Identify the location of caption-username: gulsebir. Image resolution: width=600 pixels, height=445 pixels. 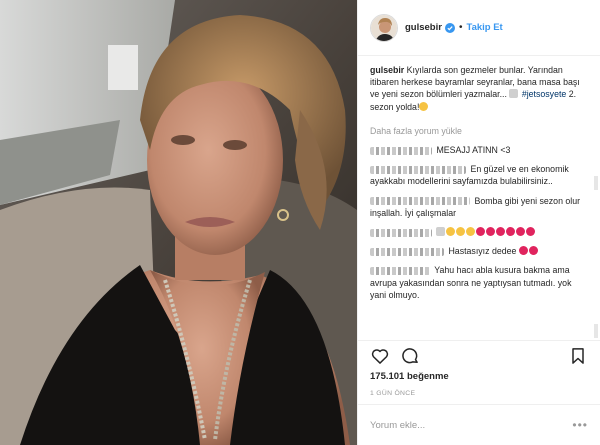
(387, 70).